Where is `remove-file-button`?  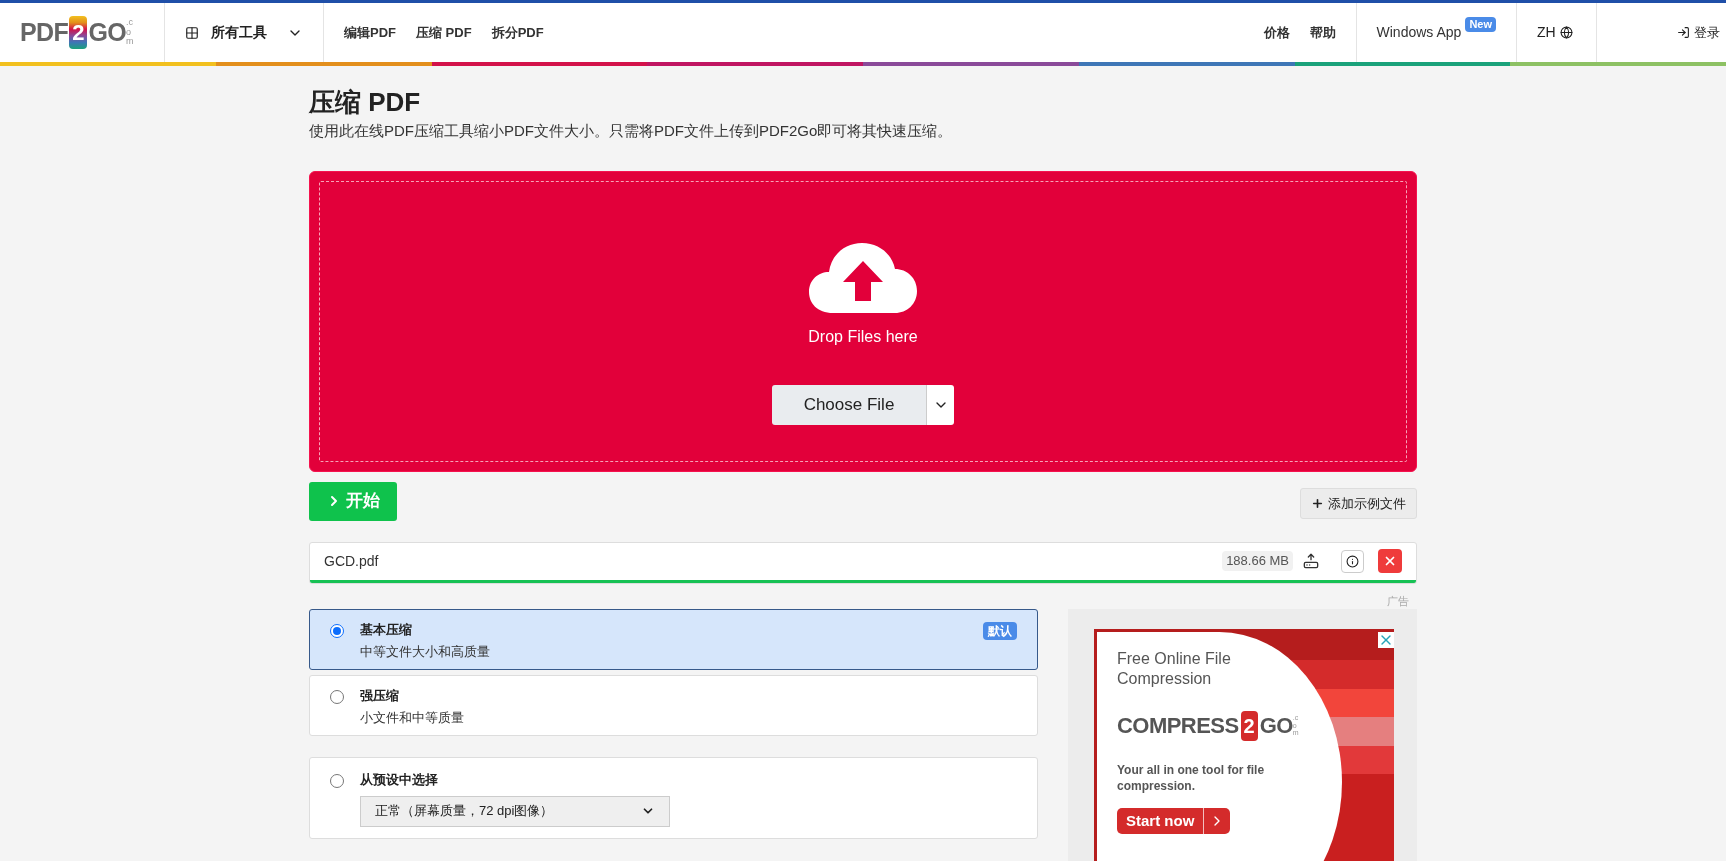 remove-file-button is located at coordinates (1390, 561).